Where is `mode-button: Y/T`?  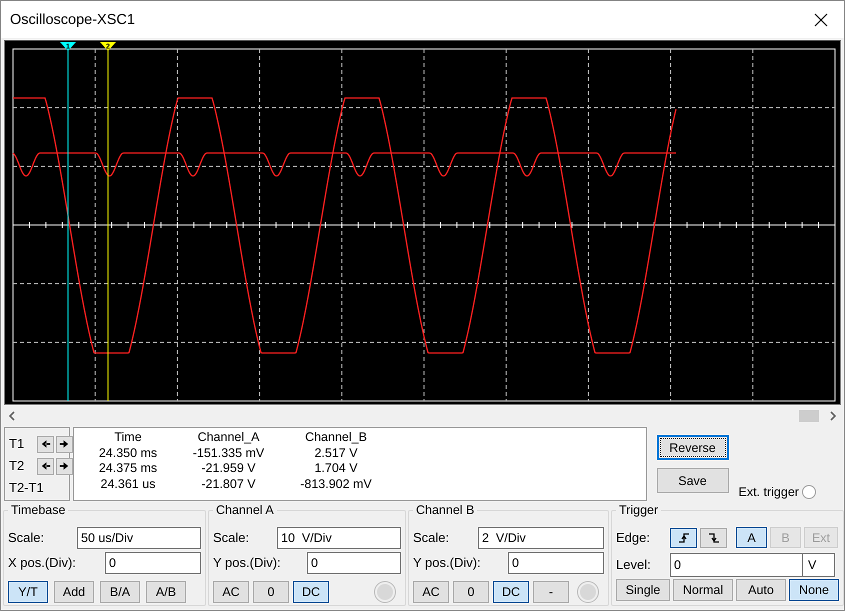 mode-button: Y/T is located at coordinates (28, 592).